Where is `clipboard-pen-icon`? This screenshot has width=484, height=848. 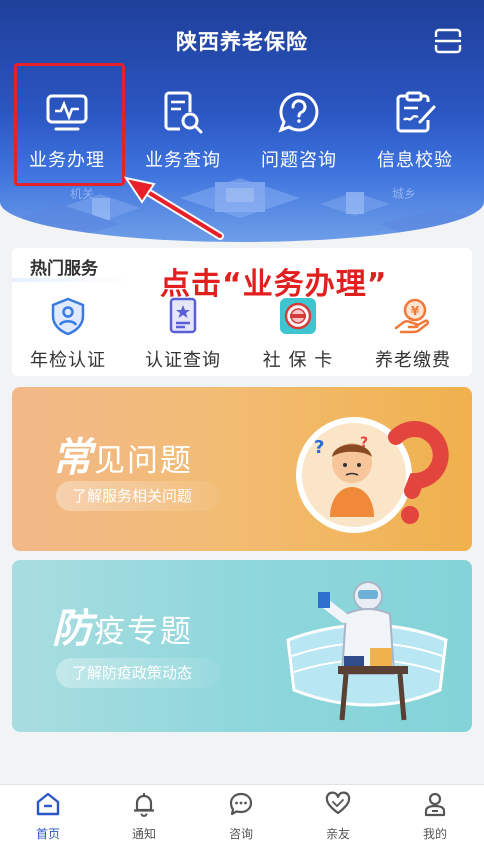 clipboard-pen-icon is located at coordinates (416, 112).